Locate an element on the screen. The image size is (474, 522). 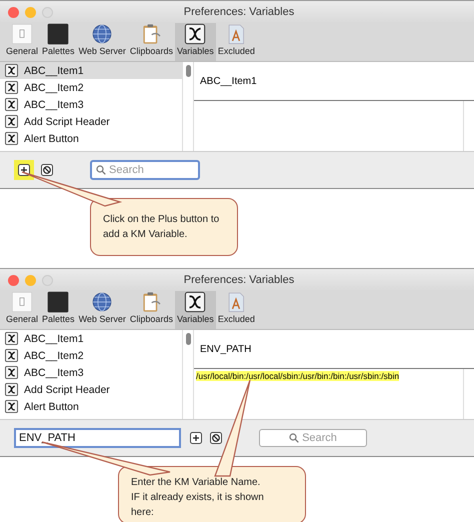
name-field: ENV_PATH is located at coordinates (97, 438).